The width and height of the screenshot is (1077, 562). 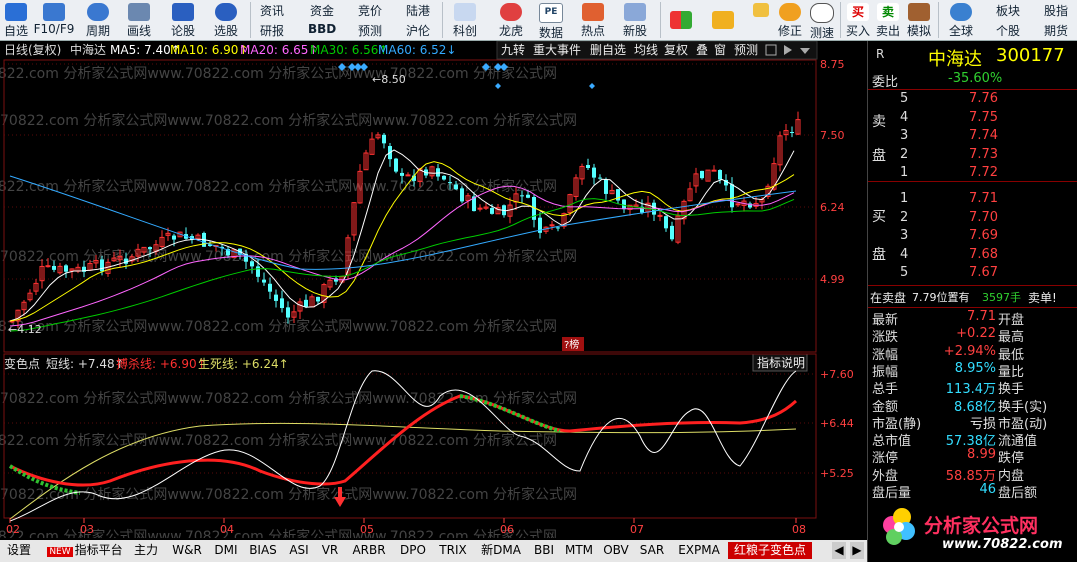 I want to click on tab-dpo: DPO, so click(x=413, y=550).